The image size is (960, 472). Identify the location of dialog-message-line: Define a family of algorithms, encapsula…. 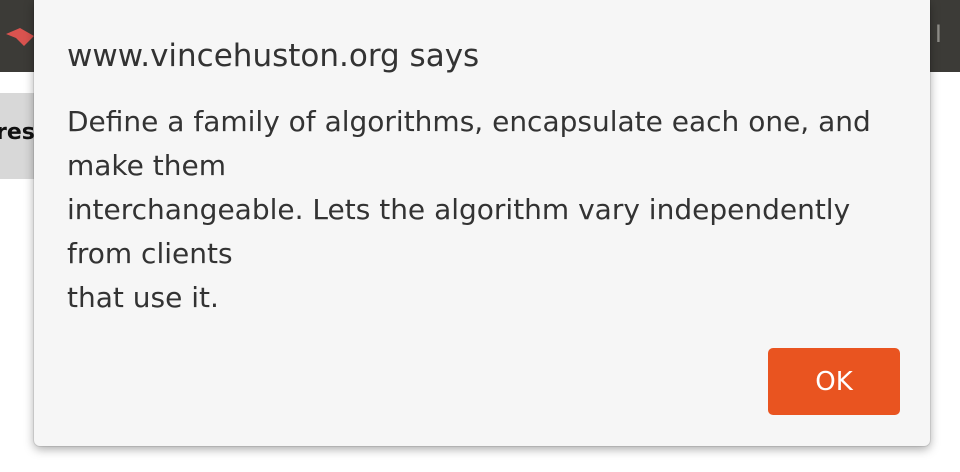
(469, 121).